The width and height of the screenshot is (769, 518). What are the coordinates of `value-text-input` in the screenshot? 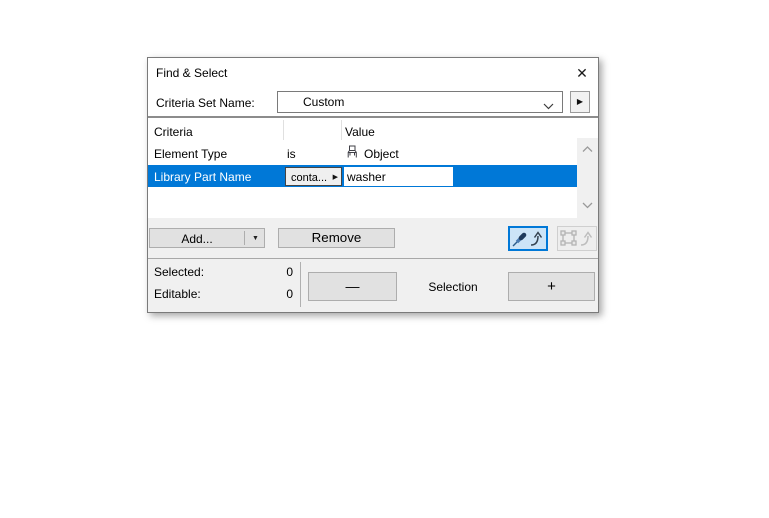 It's located at (398, 176).